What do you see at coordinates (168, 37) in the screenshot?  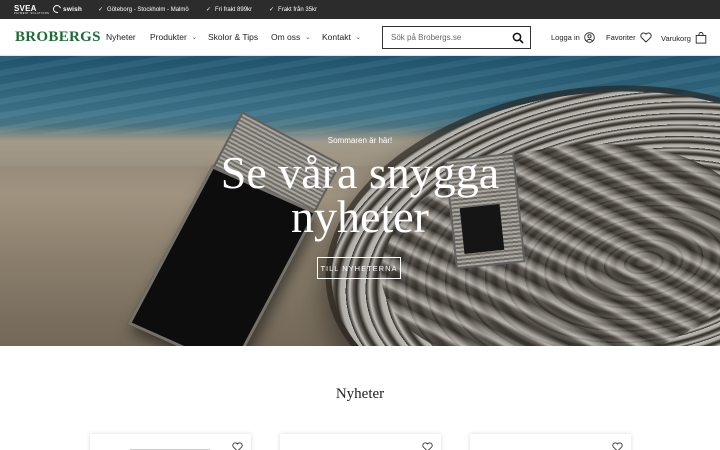 I see `nav-item-label: Produkter` at bounding box center [168, 37].